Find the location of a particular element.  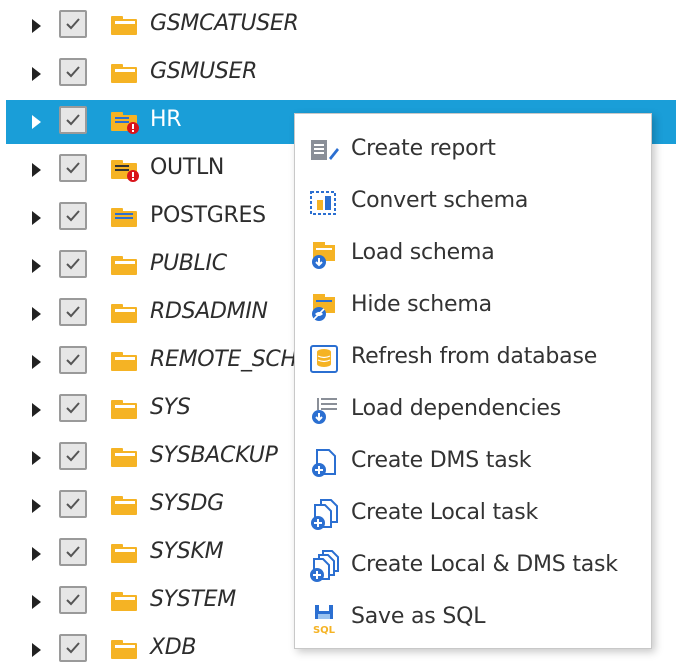

menu-item-create-dms-task: Create DMS task is located at coordinates (473, 462).